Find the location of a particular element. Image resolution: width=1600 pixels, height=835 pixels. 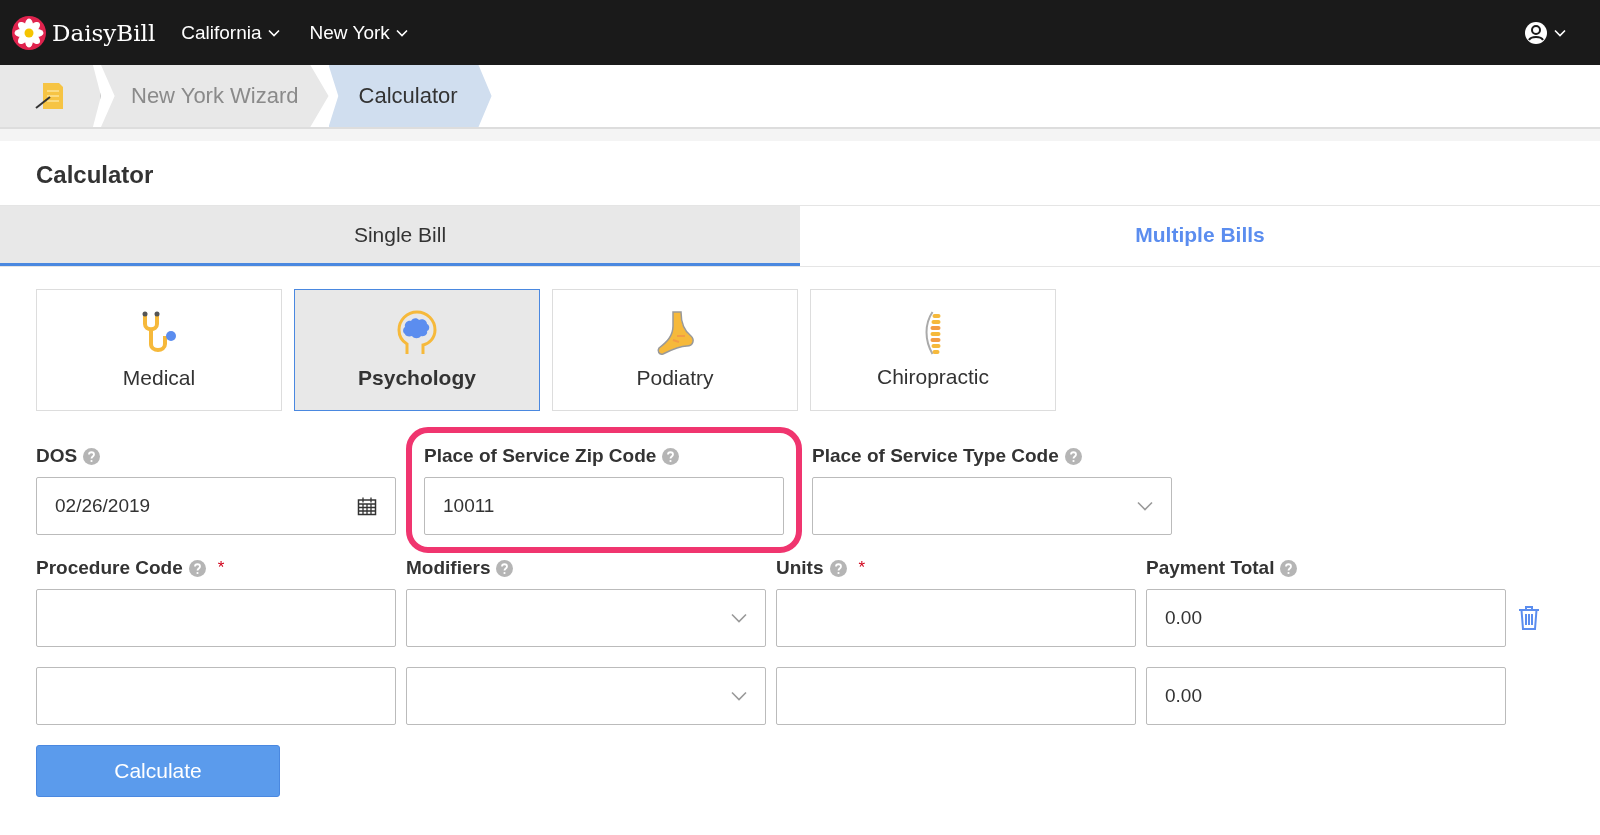

daisy-logo-icon is located at coordinates (29, 32).